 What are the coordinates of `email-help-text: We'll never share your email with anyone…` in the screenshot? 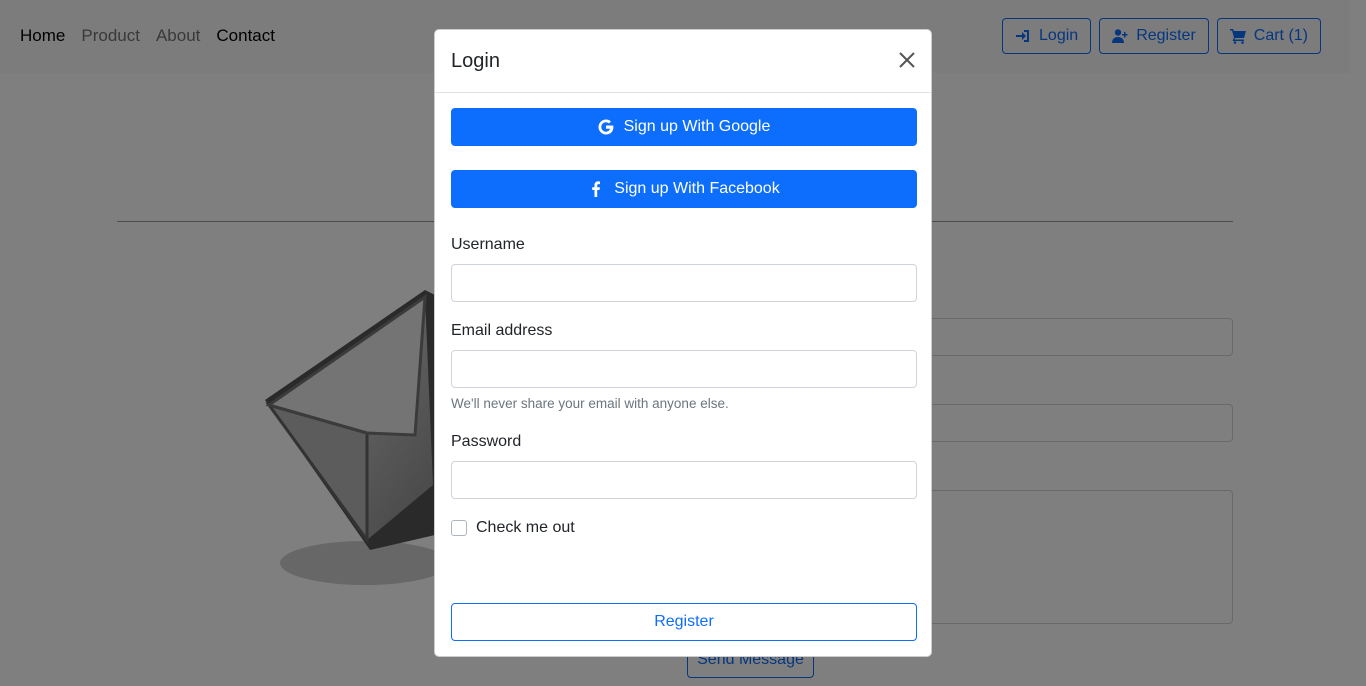 It's located at (590, 403).